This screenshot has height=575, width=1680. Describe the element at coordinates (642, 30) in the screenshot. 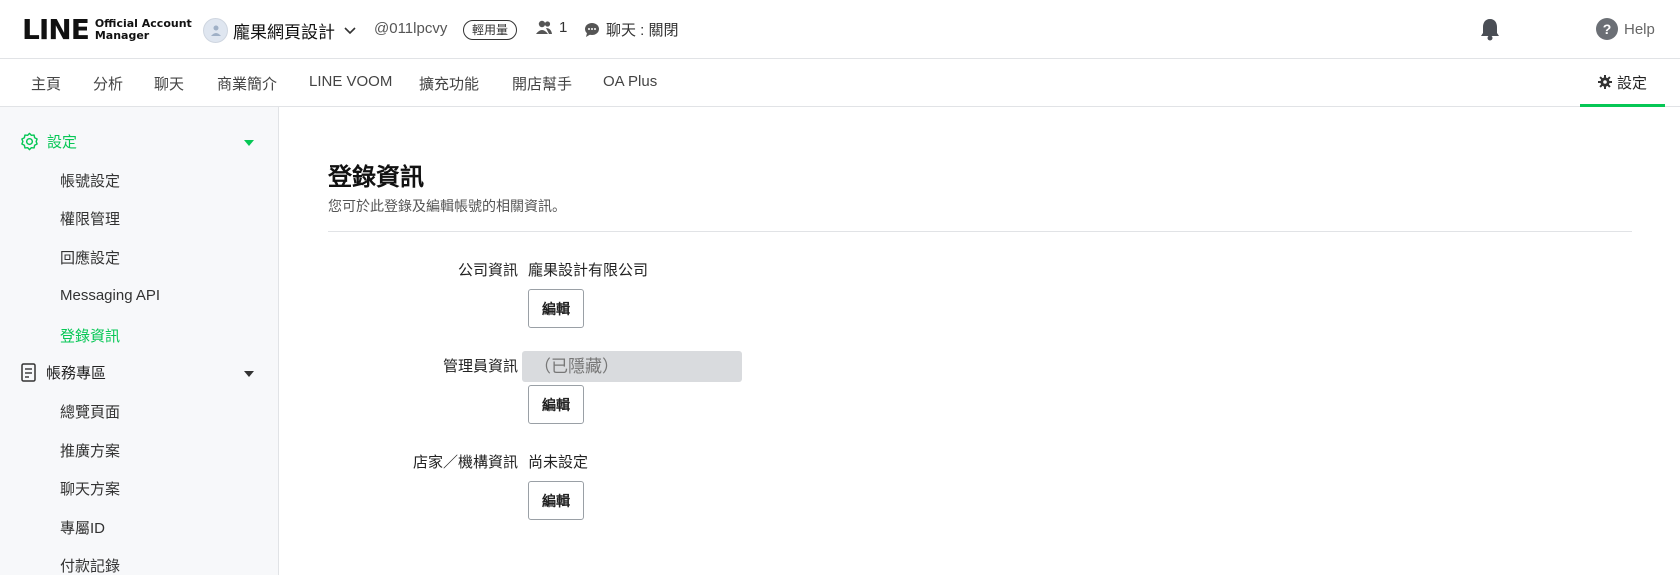

I see `chat-status-text: 聊天 : 關閉` at that location.